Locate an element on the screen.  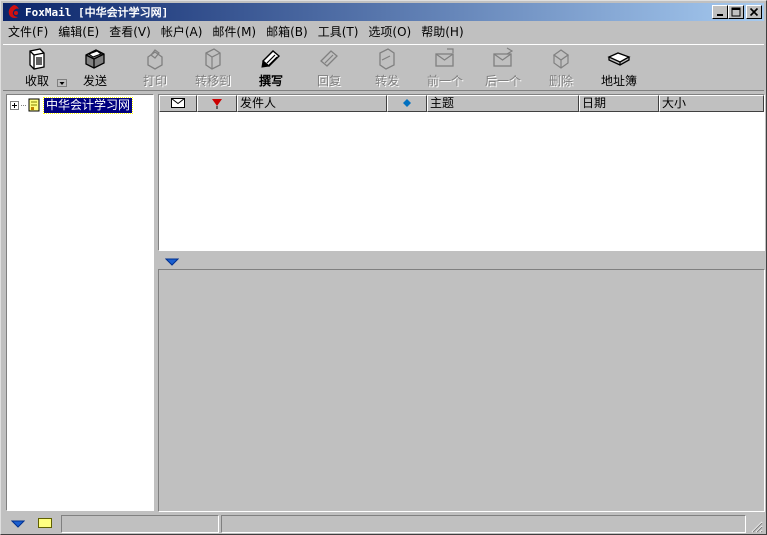
tree-root-label: 中华会计学习网 is located at coordinates (88, 105).